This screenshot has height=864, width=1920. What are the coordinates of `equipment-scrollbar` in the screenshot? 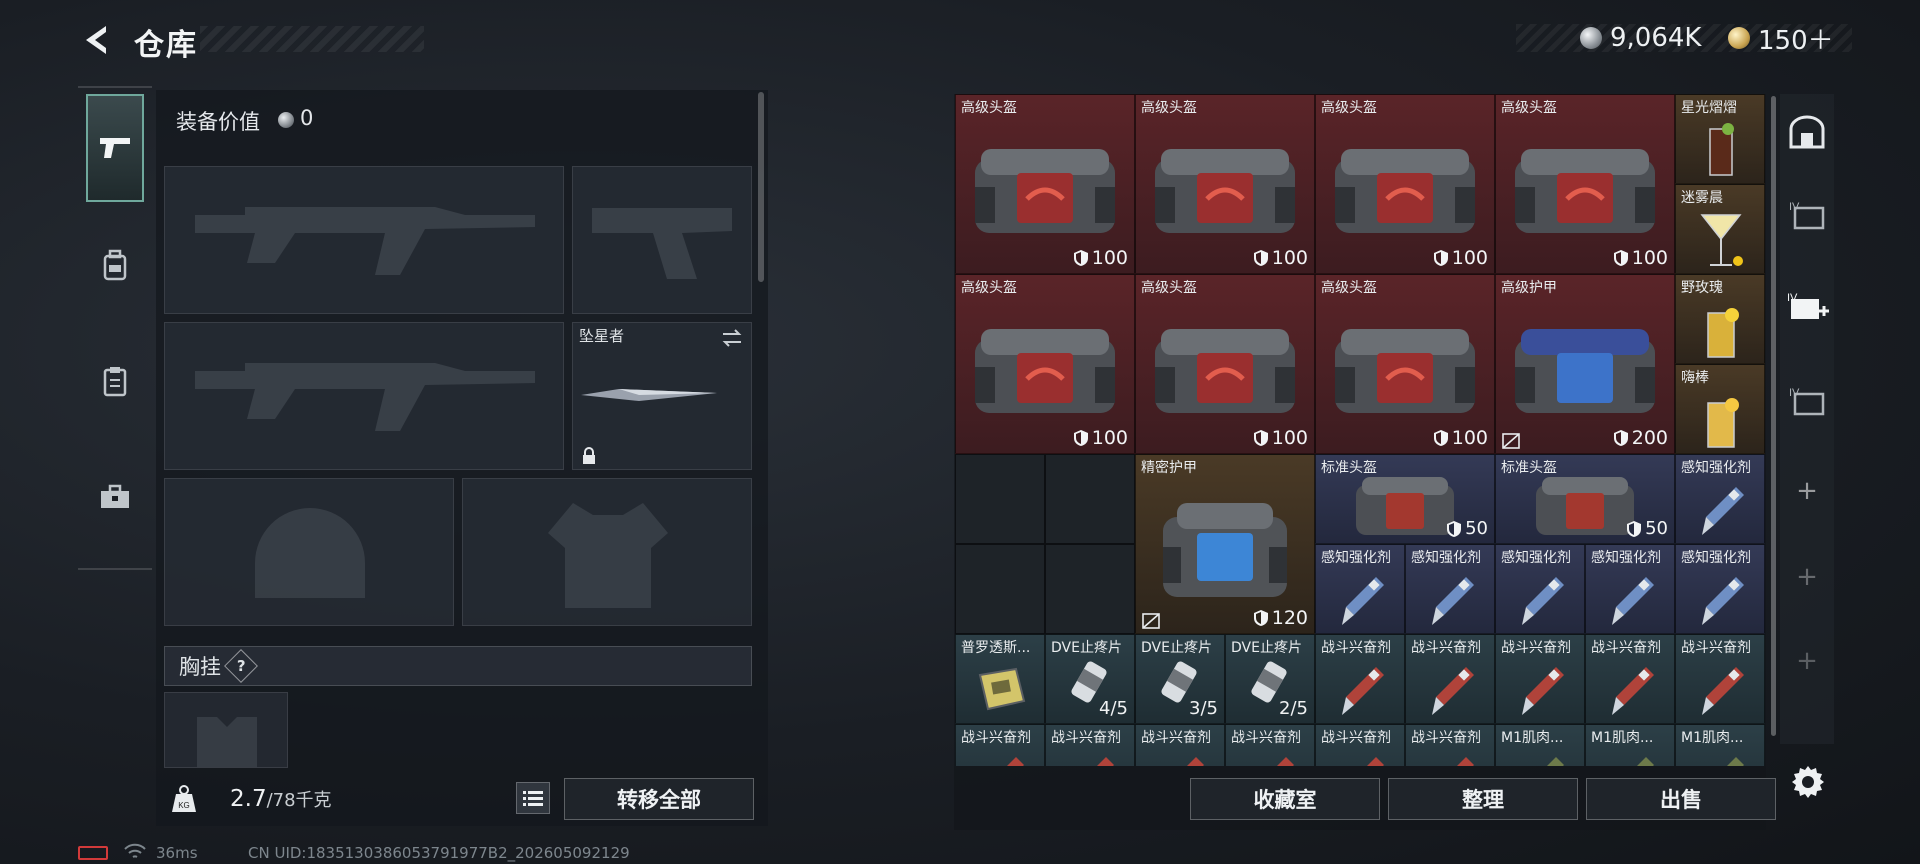 It's located at (761, 187).